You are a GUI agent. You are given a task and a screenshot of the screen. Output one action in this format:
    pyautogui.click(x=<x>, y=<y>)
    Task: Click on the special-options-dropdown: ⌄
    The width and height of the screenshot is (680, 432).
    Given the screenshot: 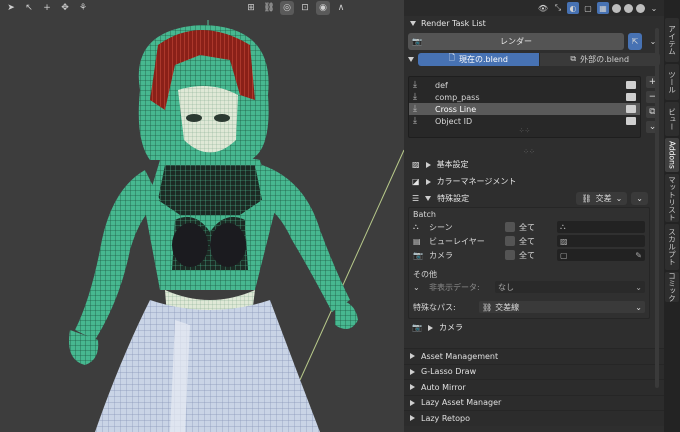 What is the action you would take?
    pyautogui.click(x=639, y=198)
    